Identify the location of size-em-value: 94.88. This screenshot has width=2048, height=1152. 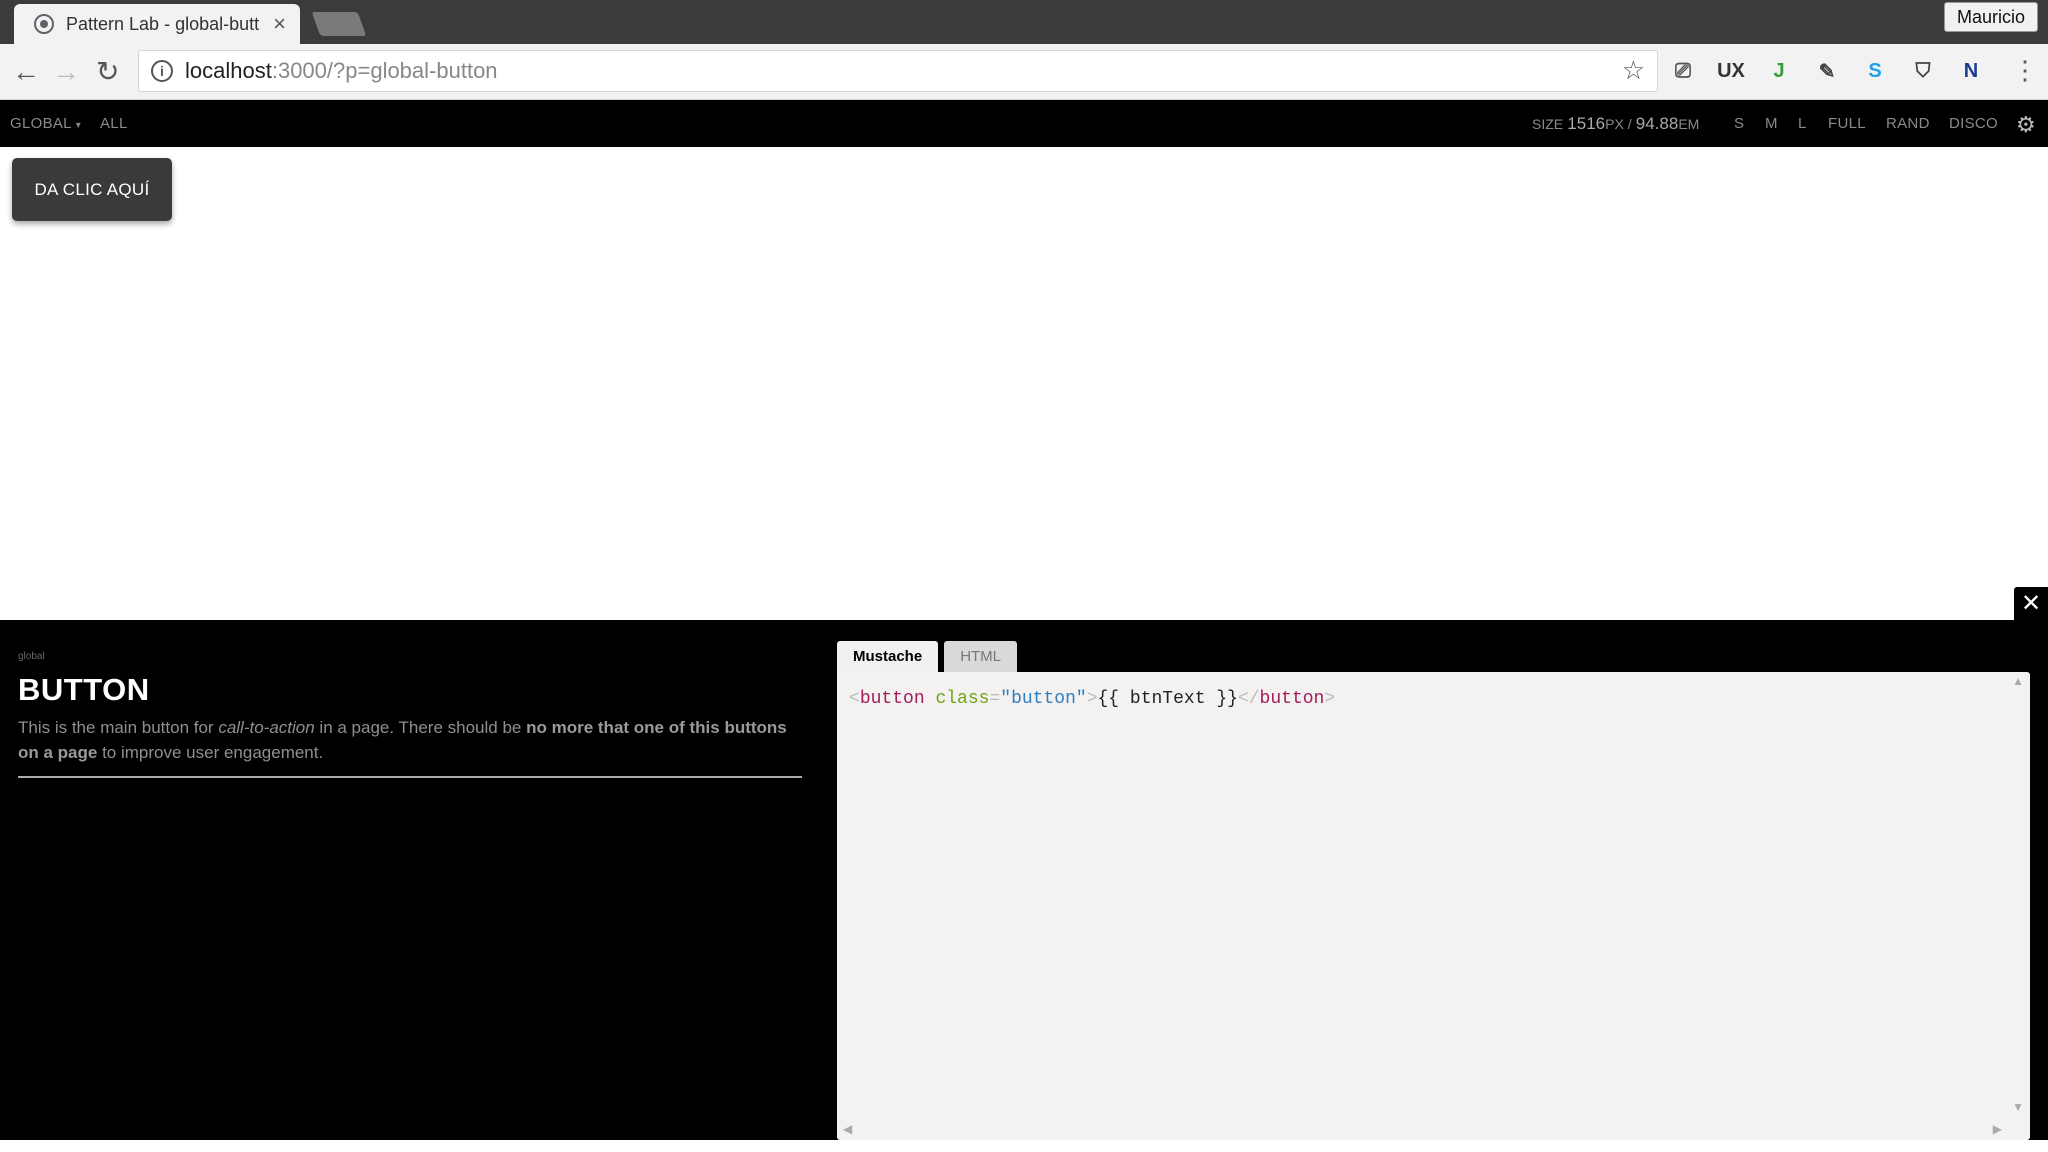
(1657, 123).